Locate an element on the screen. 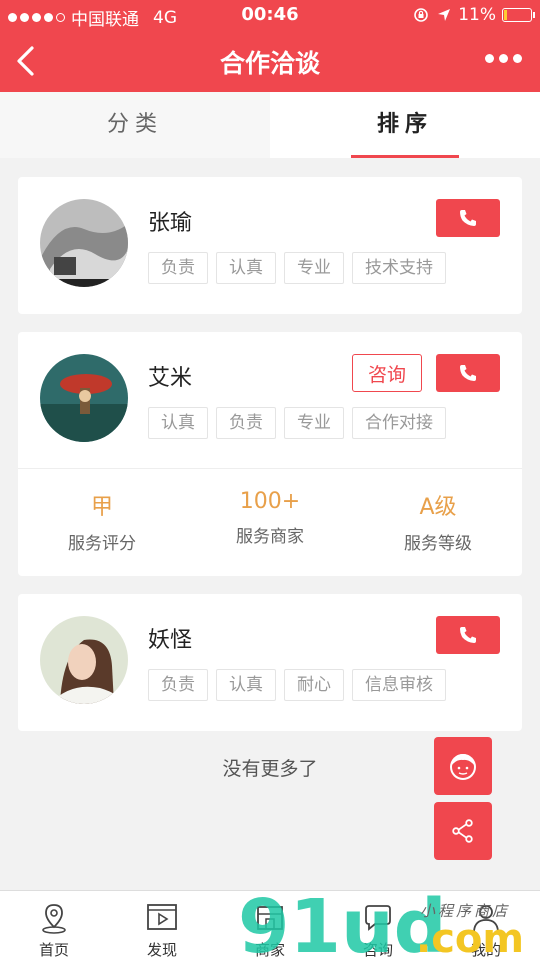 The height and width of the screenshot is (960, 540). status-right: 11% is located at coordinates (473, 15).